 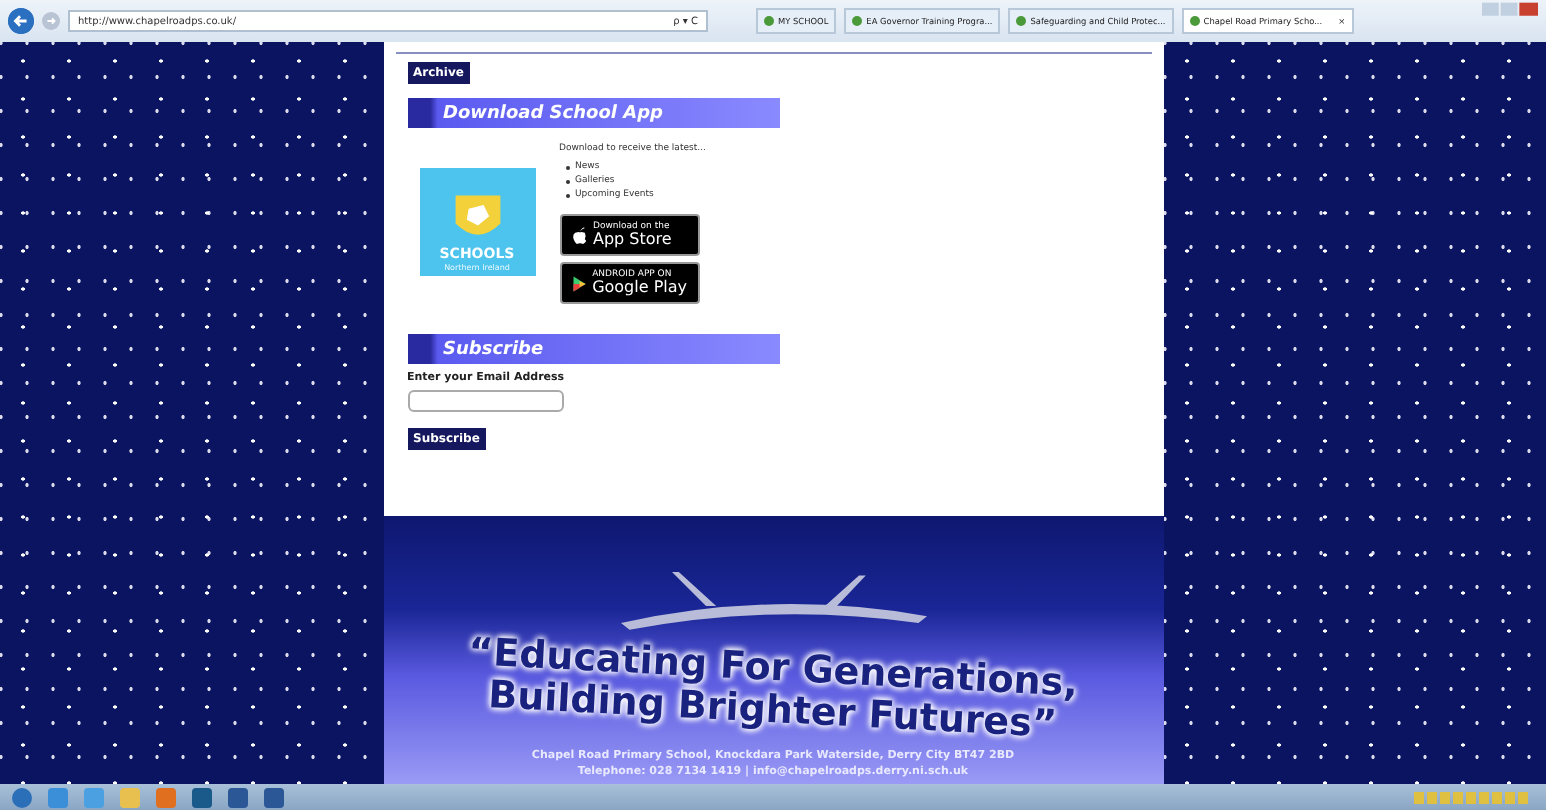 What do you see at coordinates (21, 21) in the screenshot?
I see `back-button` at bounding box center [21, 21].